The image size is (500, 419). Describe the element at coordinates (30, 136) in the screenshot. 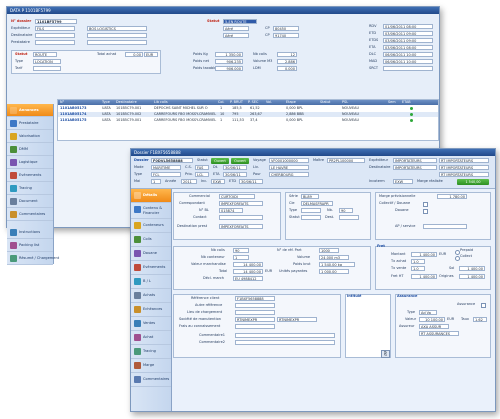

I see `sidebar-item-valorisation: Valorisation` at that location.